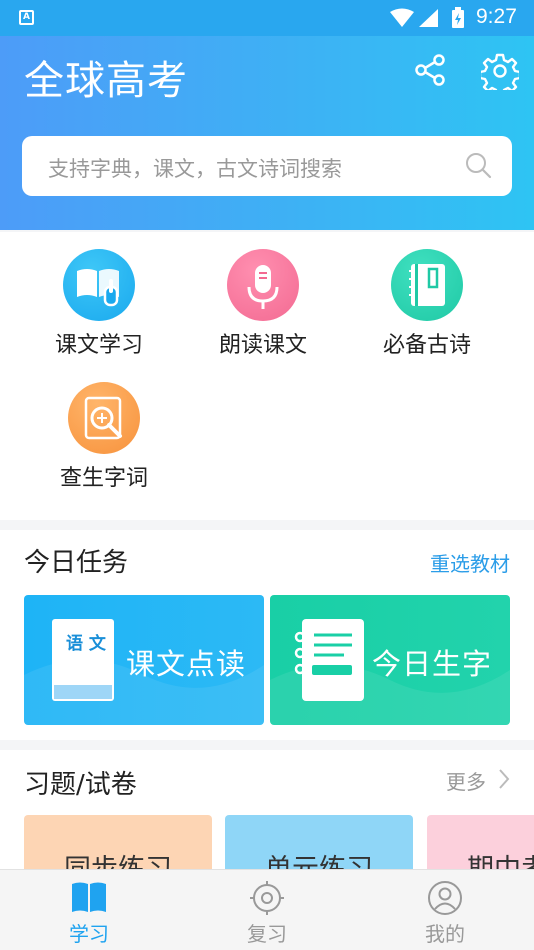  I want to click on lesson-read-card: 语 文 课文点读, so click(144, 660).